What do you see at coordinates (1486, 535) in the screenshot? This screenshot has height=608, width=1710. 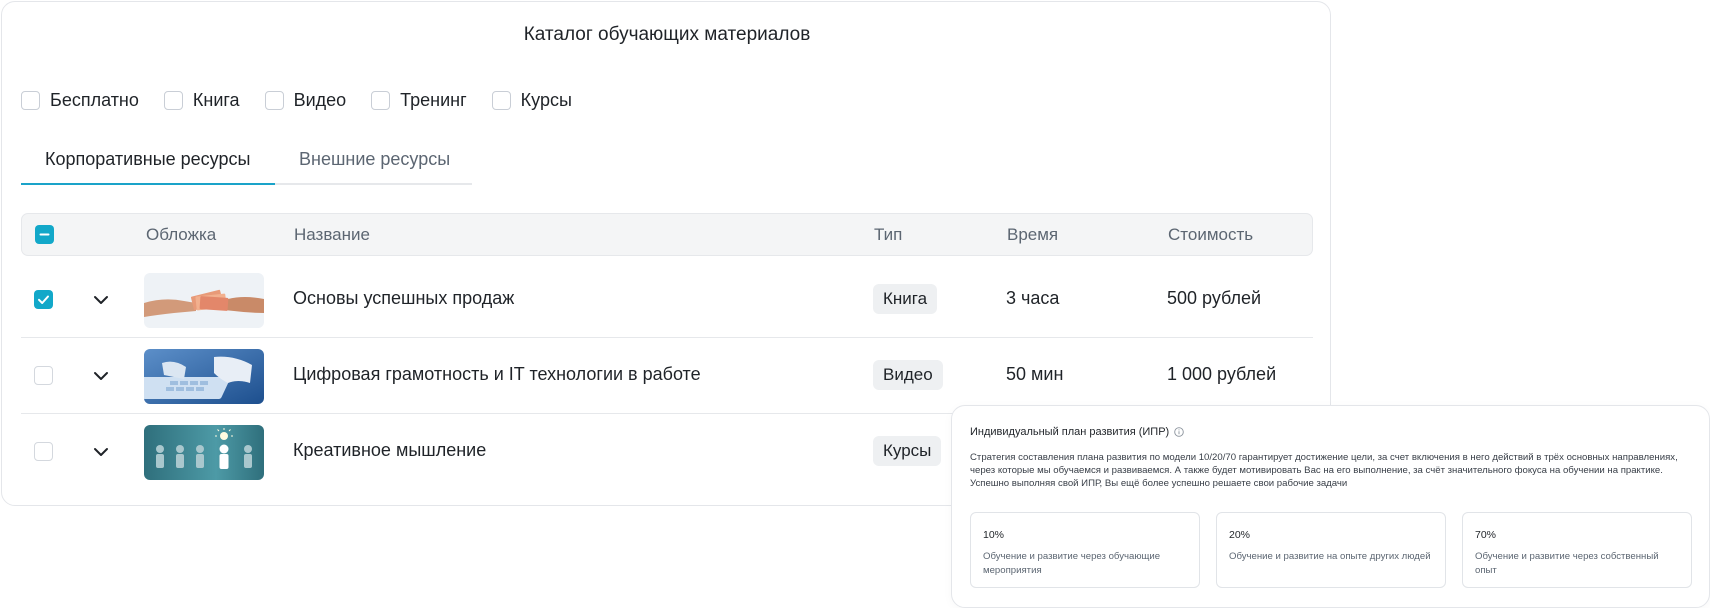 I see `ipr-percent: 70%` at bounding box center [1486, 535].